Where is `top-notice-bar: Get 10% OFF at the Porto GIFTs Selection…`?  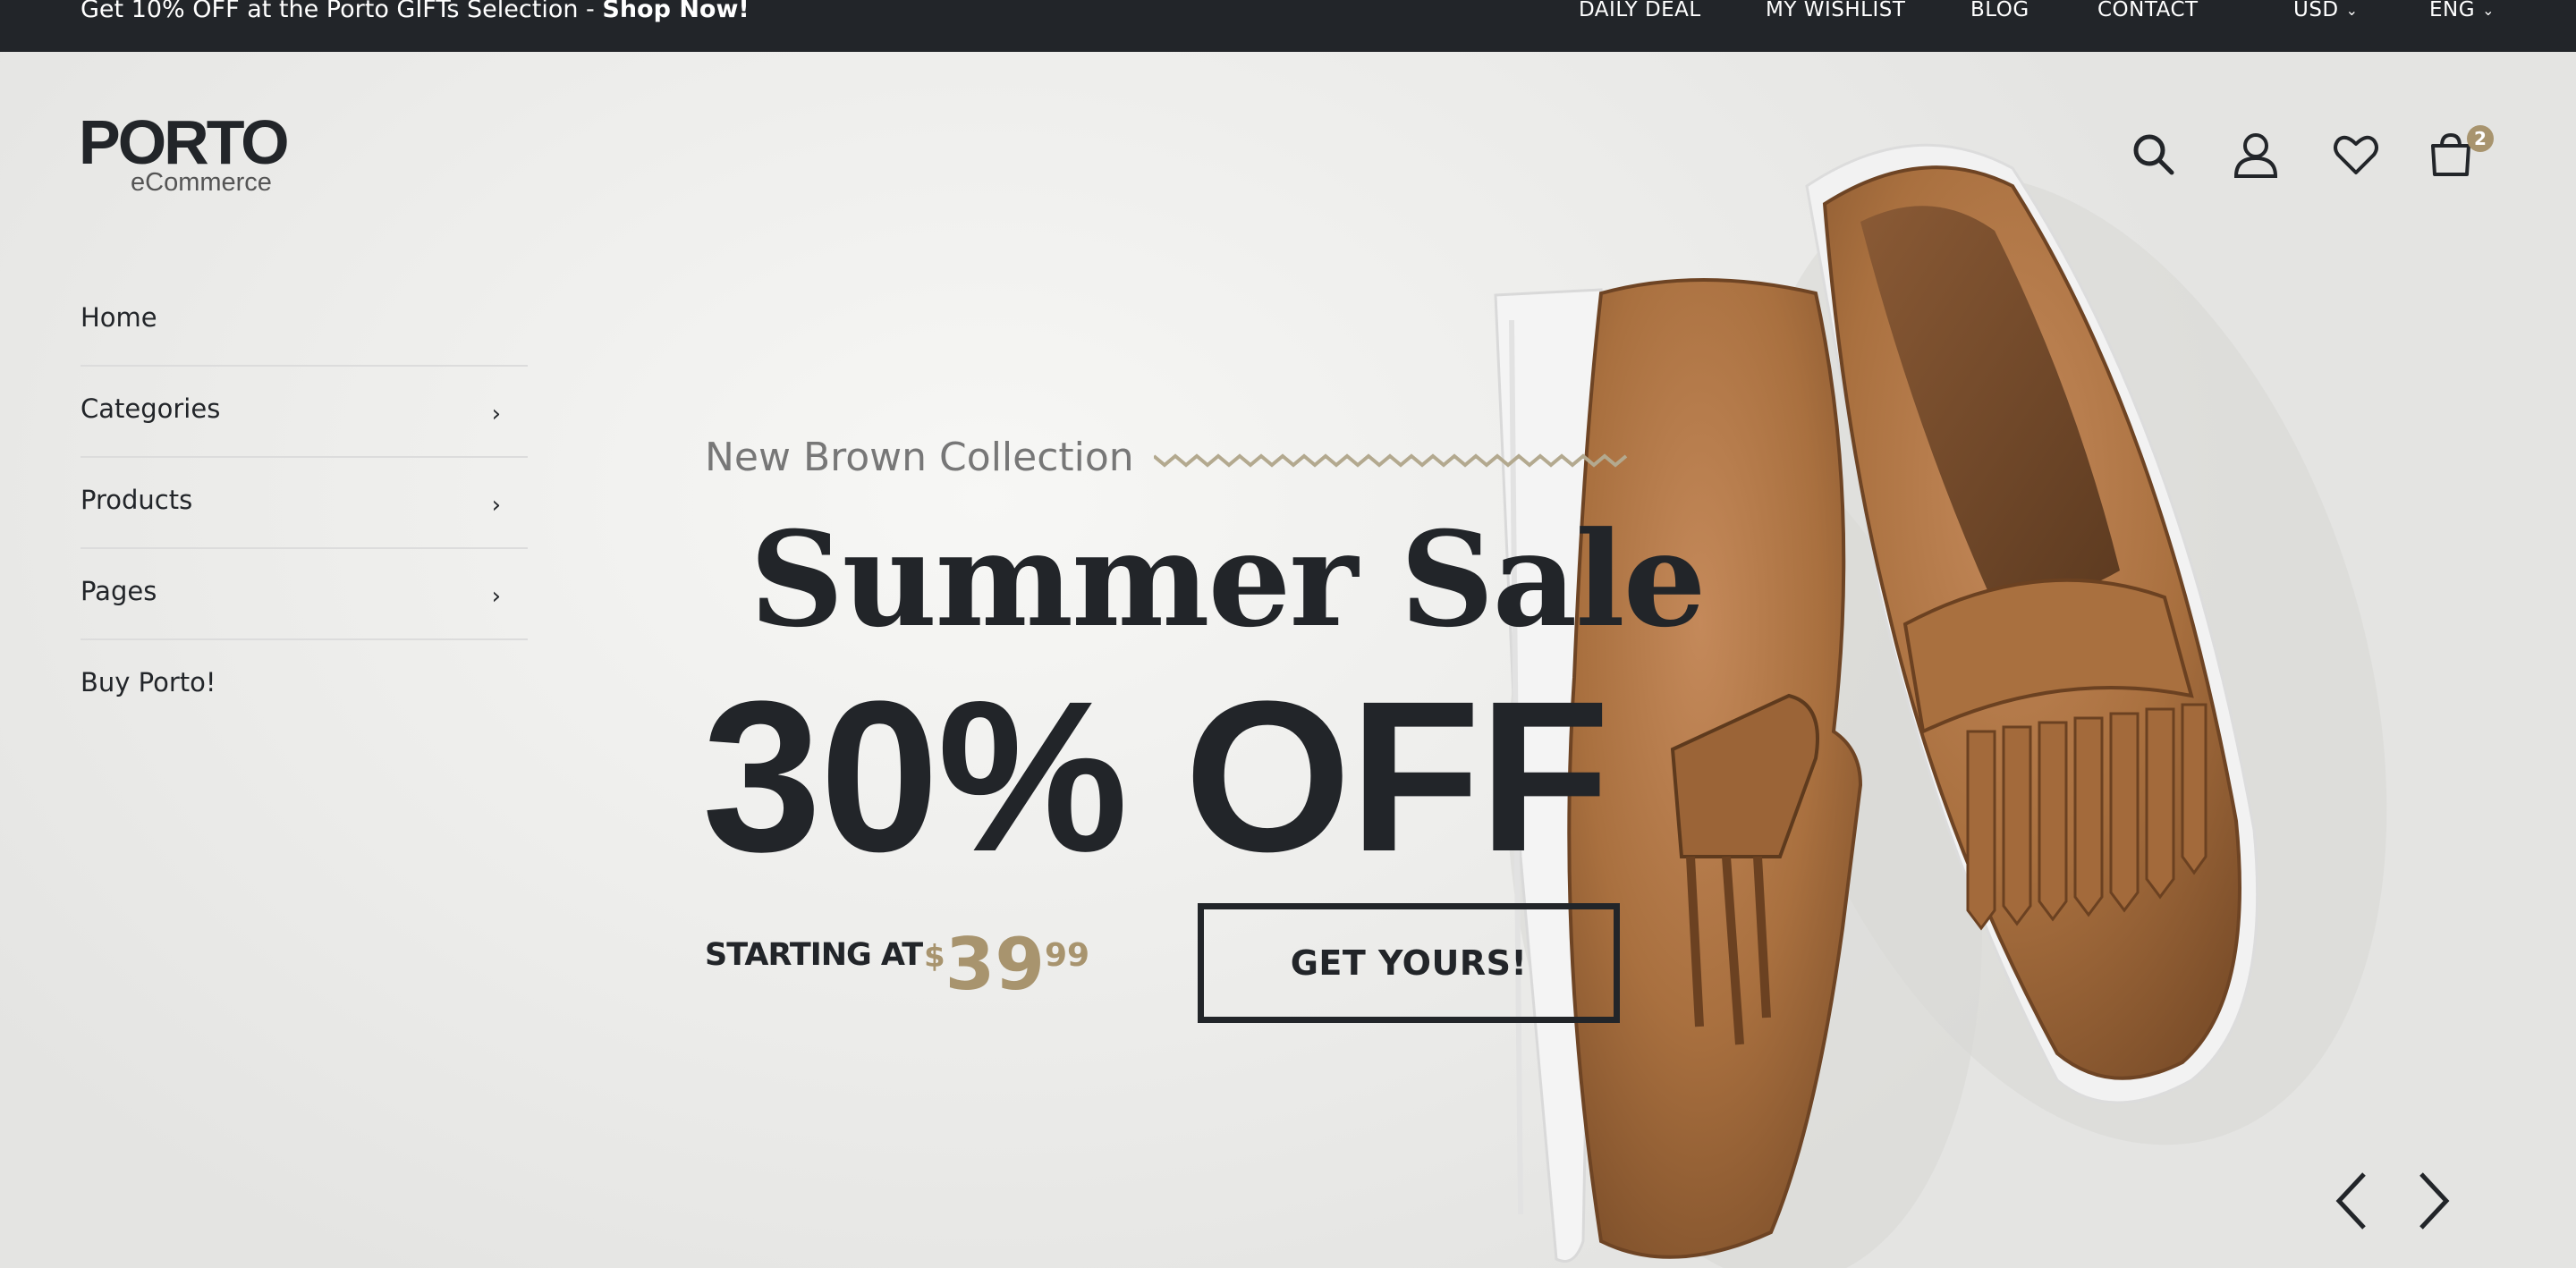 top-notice-bar: Get 10% OFF at the Porto GIFTs Selection… is located at coordinates (1288, 26).